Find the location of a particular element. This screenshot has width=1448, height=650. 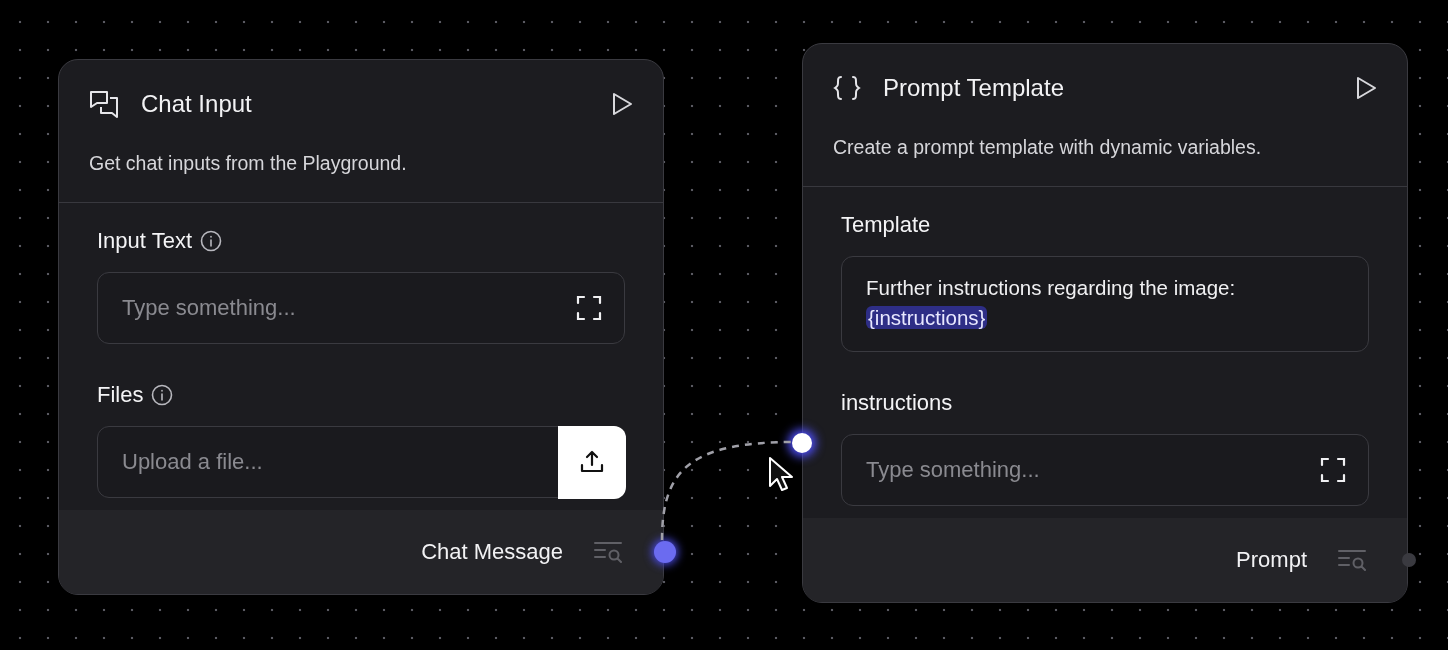

node-description: Create a prompt template with dynamic variables. is located at coordinates (1048, 147).